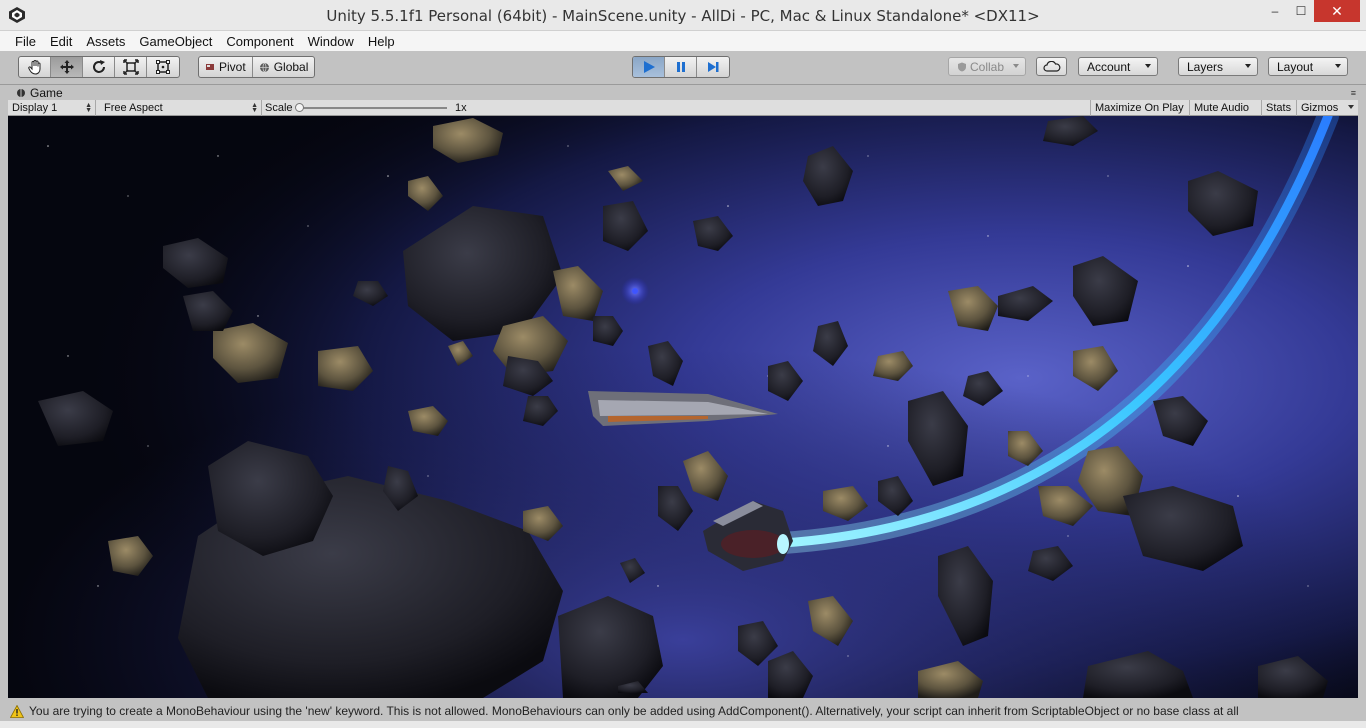 This screenshot has width=1366, height=728. I want to click on move-icon, so click(66, 67).